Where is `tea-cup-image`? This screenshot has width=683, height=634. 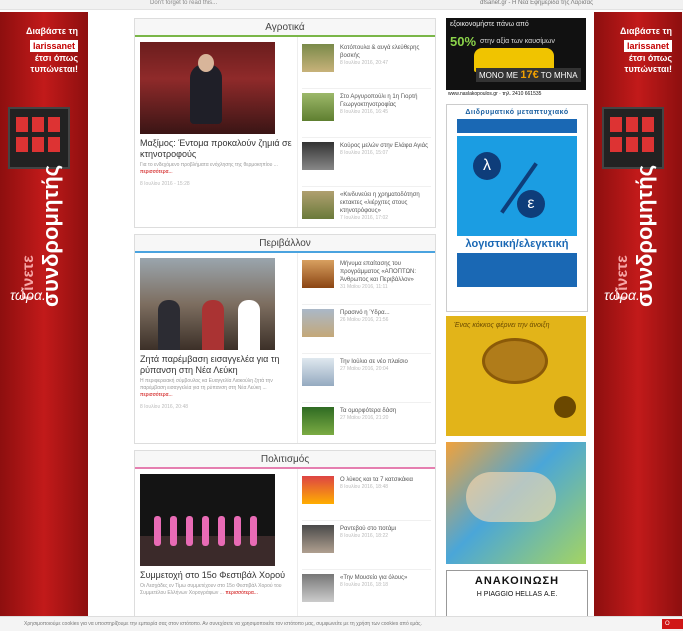 tea-cup-image is located at coordinates (515, 361).